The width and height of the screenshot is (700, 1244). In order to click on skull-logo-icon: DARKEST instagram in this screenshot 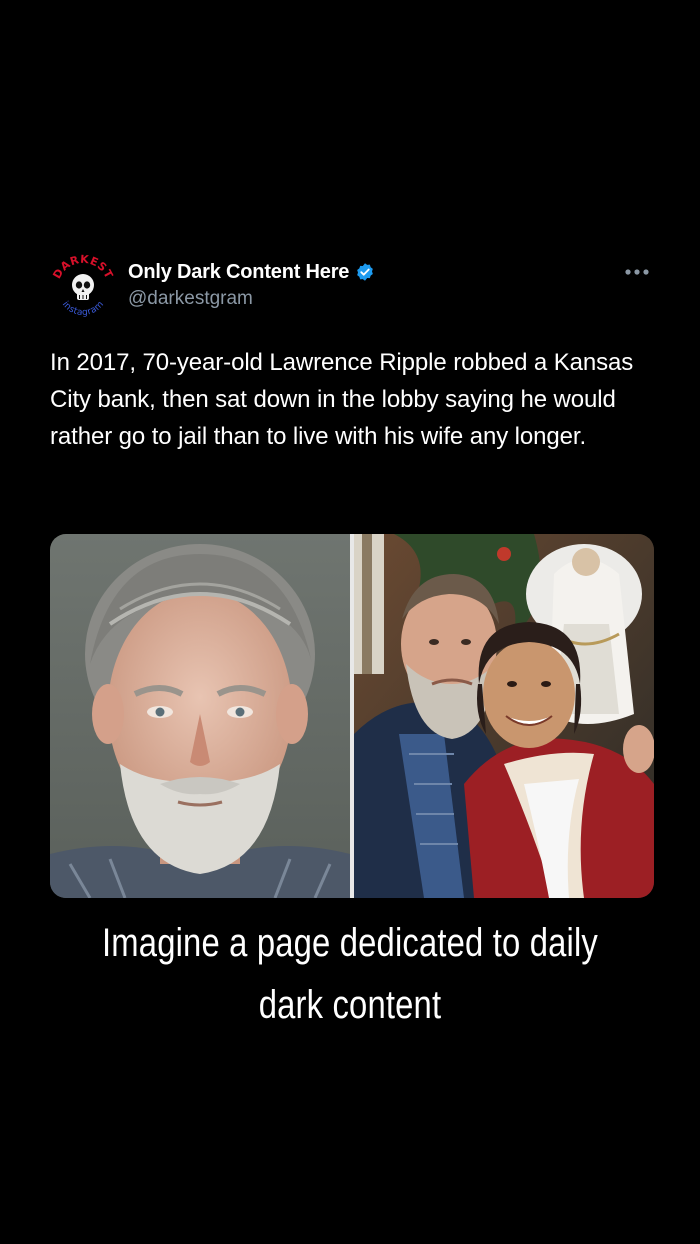, I will do `click(82, 285)`.